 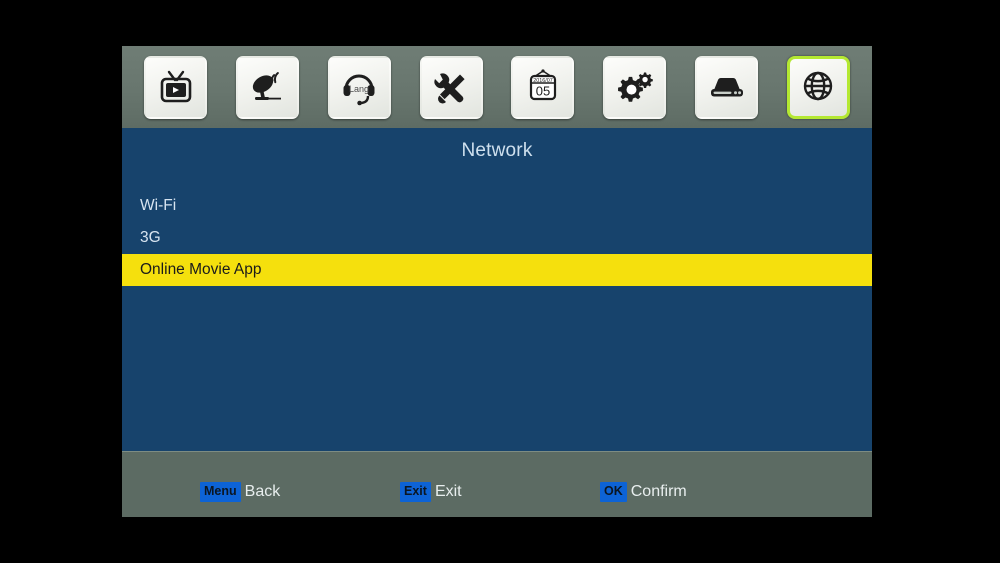 What do you see at coordinates (497, 484) in the screenshot?
I see `key-hint-bar: Menu Back Exit Exit OK Confirm` at bounding box center [497, 484].